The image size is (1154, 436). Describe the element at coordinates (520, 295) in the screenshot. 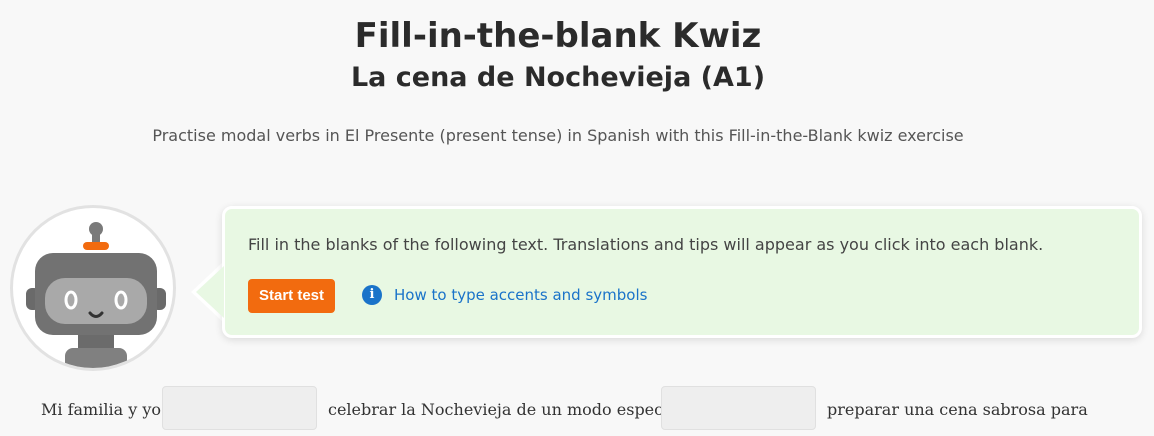

I see `accents-help-label: How to type accents and symbols` at that location.